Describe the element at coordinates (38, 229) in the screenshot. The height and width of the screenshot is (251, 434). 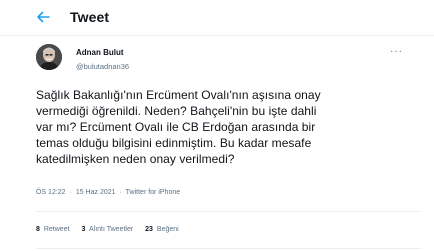
I see `retweets-count: 8` at that location.